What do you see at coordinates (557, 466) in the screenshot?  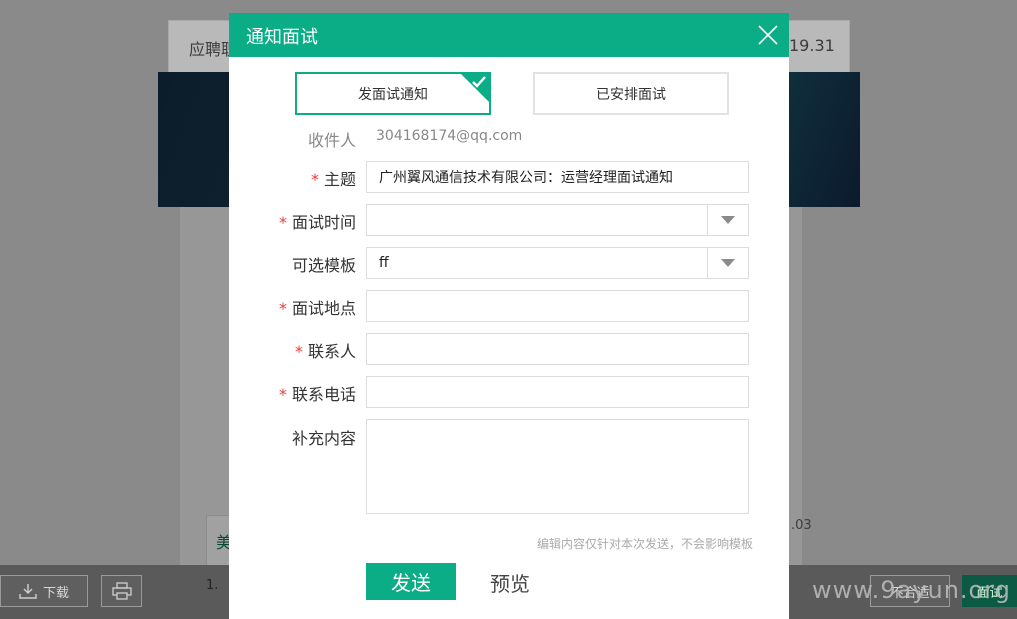 I see `extra-content-textarea` at bounding box center [557, 466].